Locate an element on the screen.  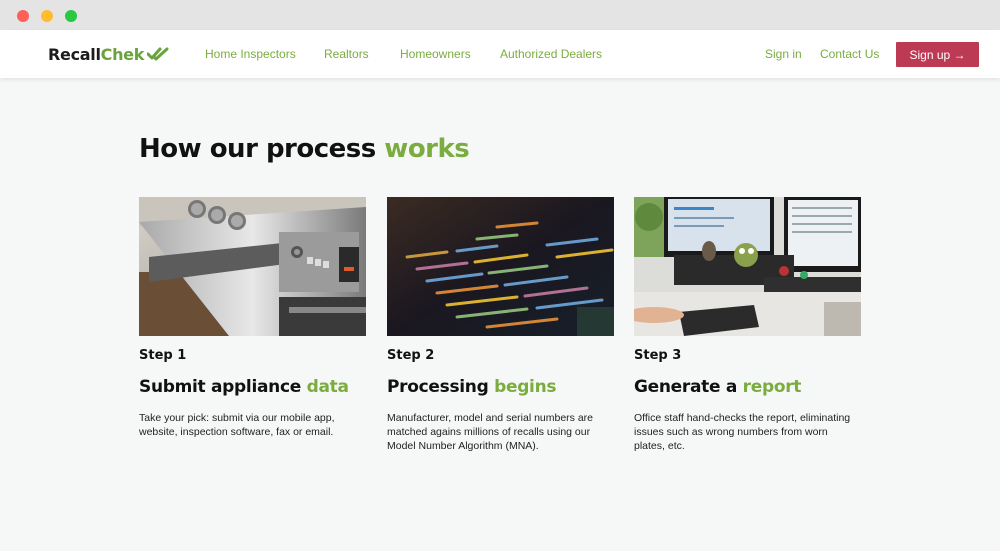
step-title: Processing begins is located at coordinates (500, 387).